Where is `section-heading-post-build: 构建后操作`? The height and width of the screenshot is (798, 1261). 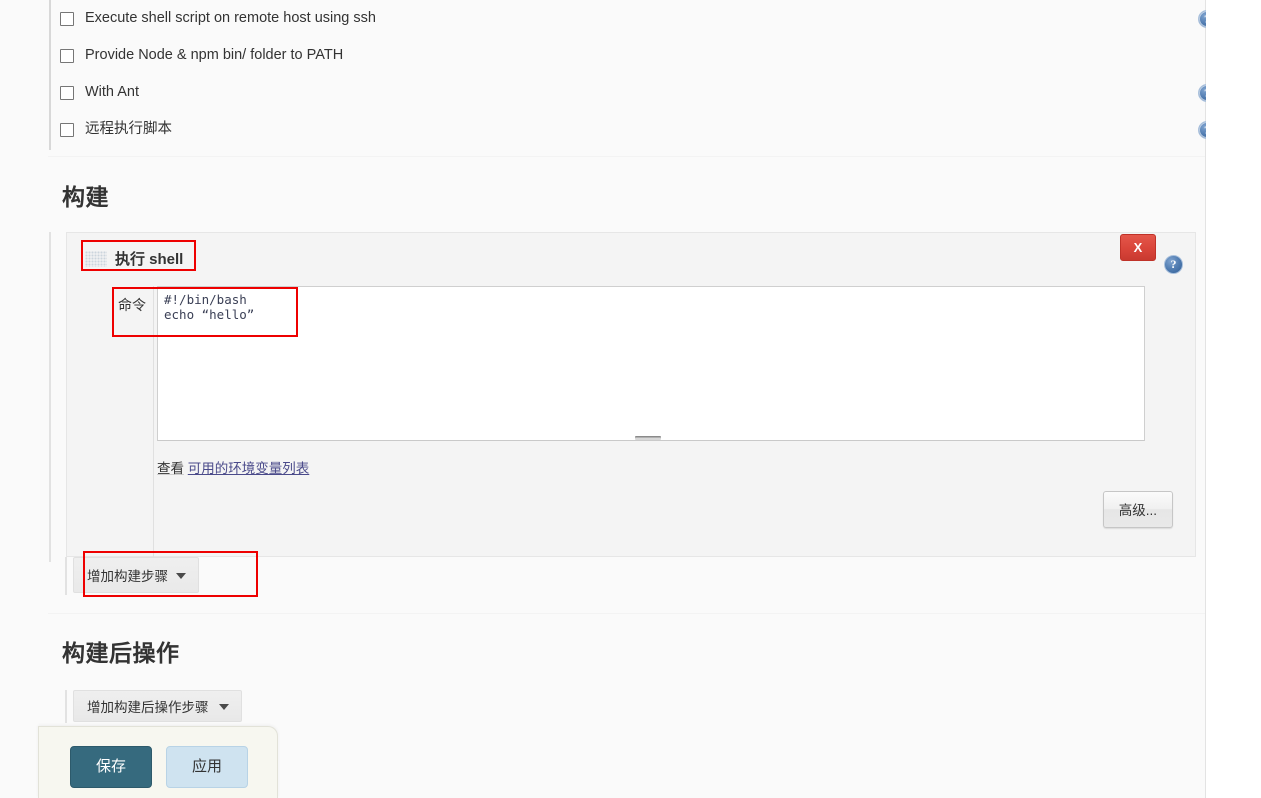
section-heading-post-build: 构建后操作 is located at coordinates (121, 653).